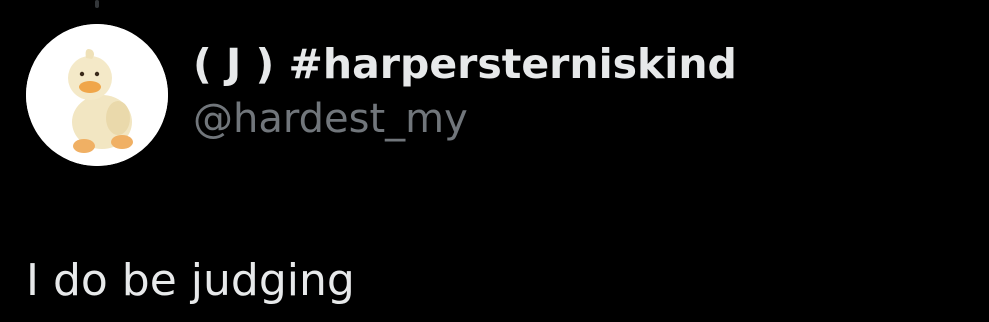  What do you see at coordinates (97, 4) in the screenshot?
I see `thread-connector-line` at bounding box center [97, 4].